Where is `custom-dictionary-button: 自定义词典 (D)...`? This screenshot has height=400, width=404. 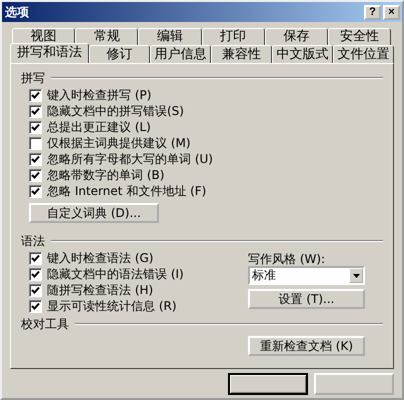 custom-dictionary-button: 自定义词典 (D)... is located at coordinates (94, 213).